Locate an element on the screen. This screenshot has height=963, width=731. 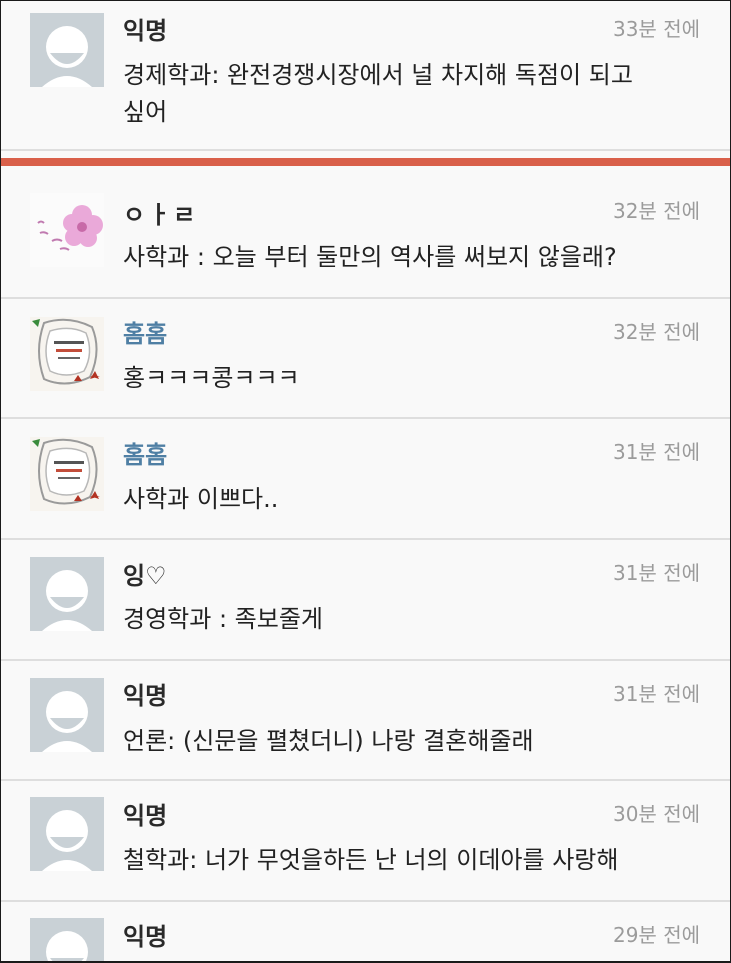
comment-item: ㅇㅏㄹ 32분 전에 사학과 : 오늘 부터 둘만의 역사를 써보지 않을래? is located at coordinates (365, 237).